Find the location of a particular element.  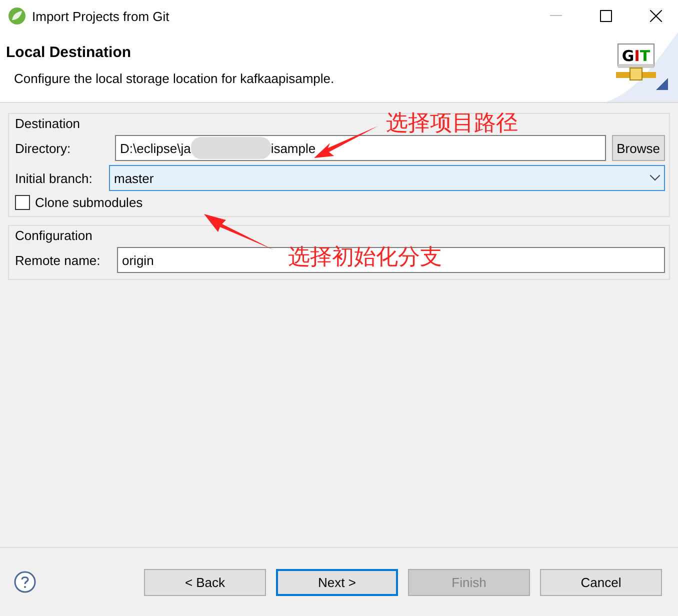

leaf-logo-icon is located at coordinates (17, 16).